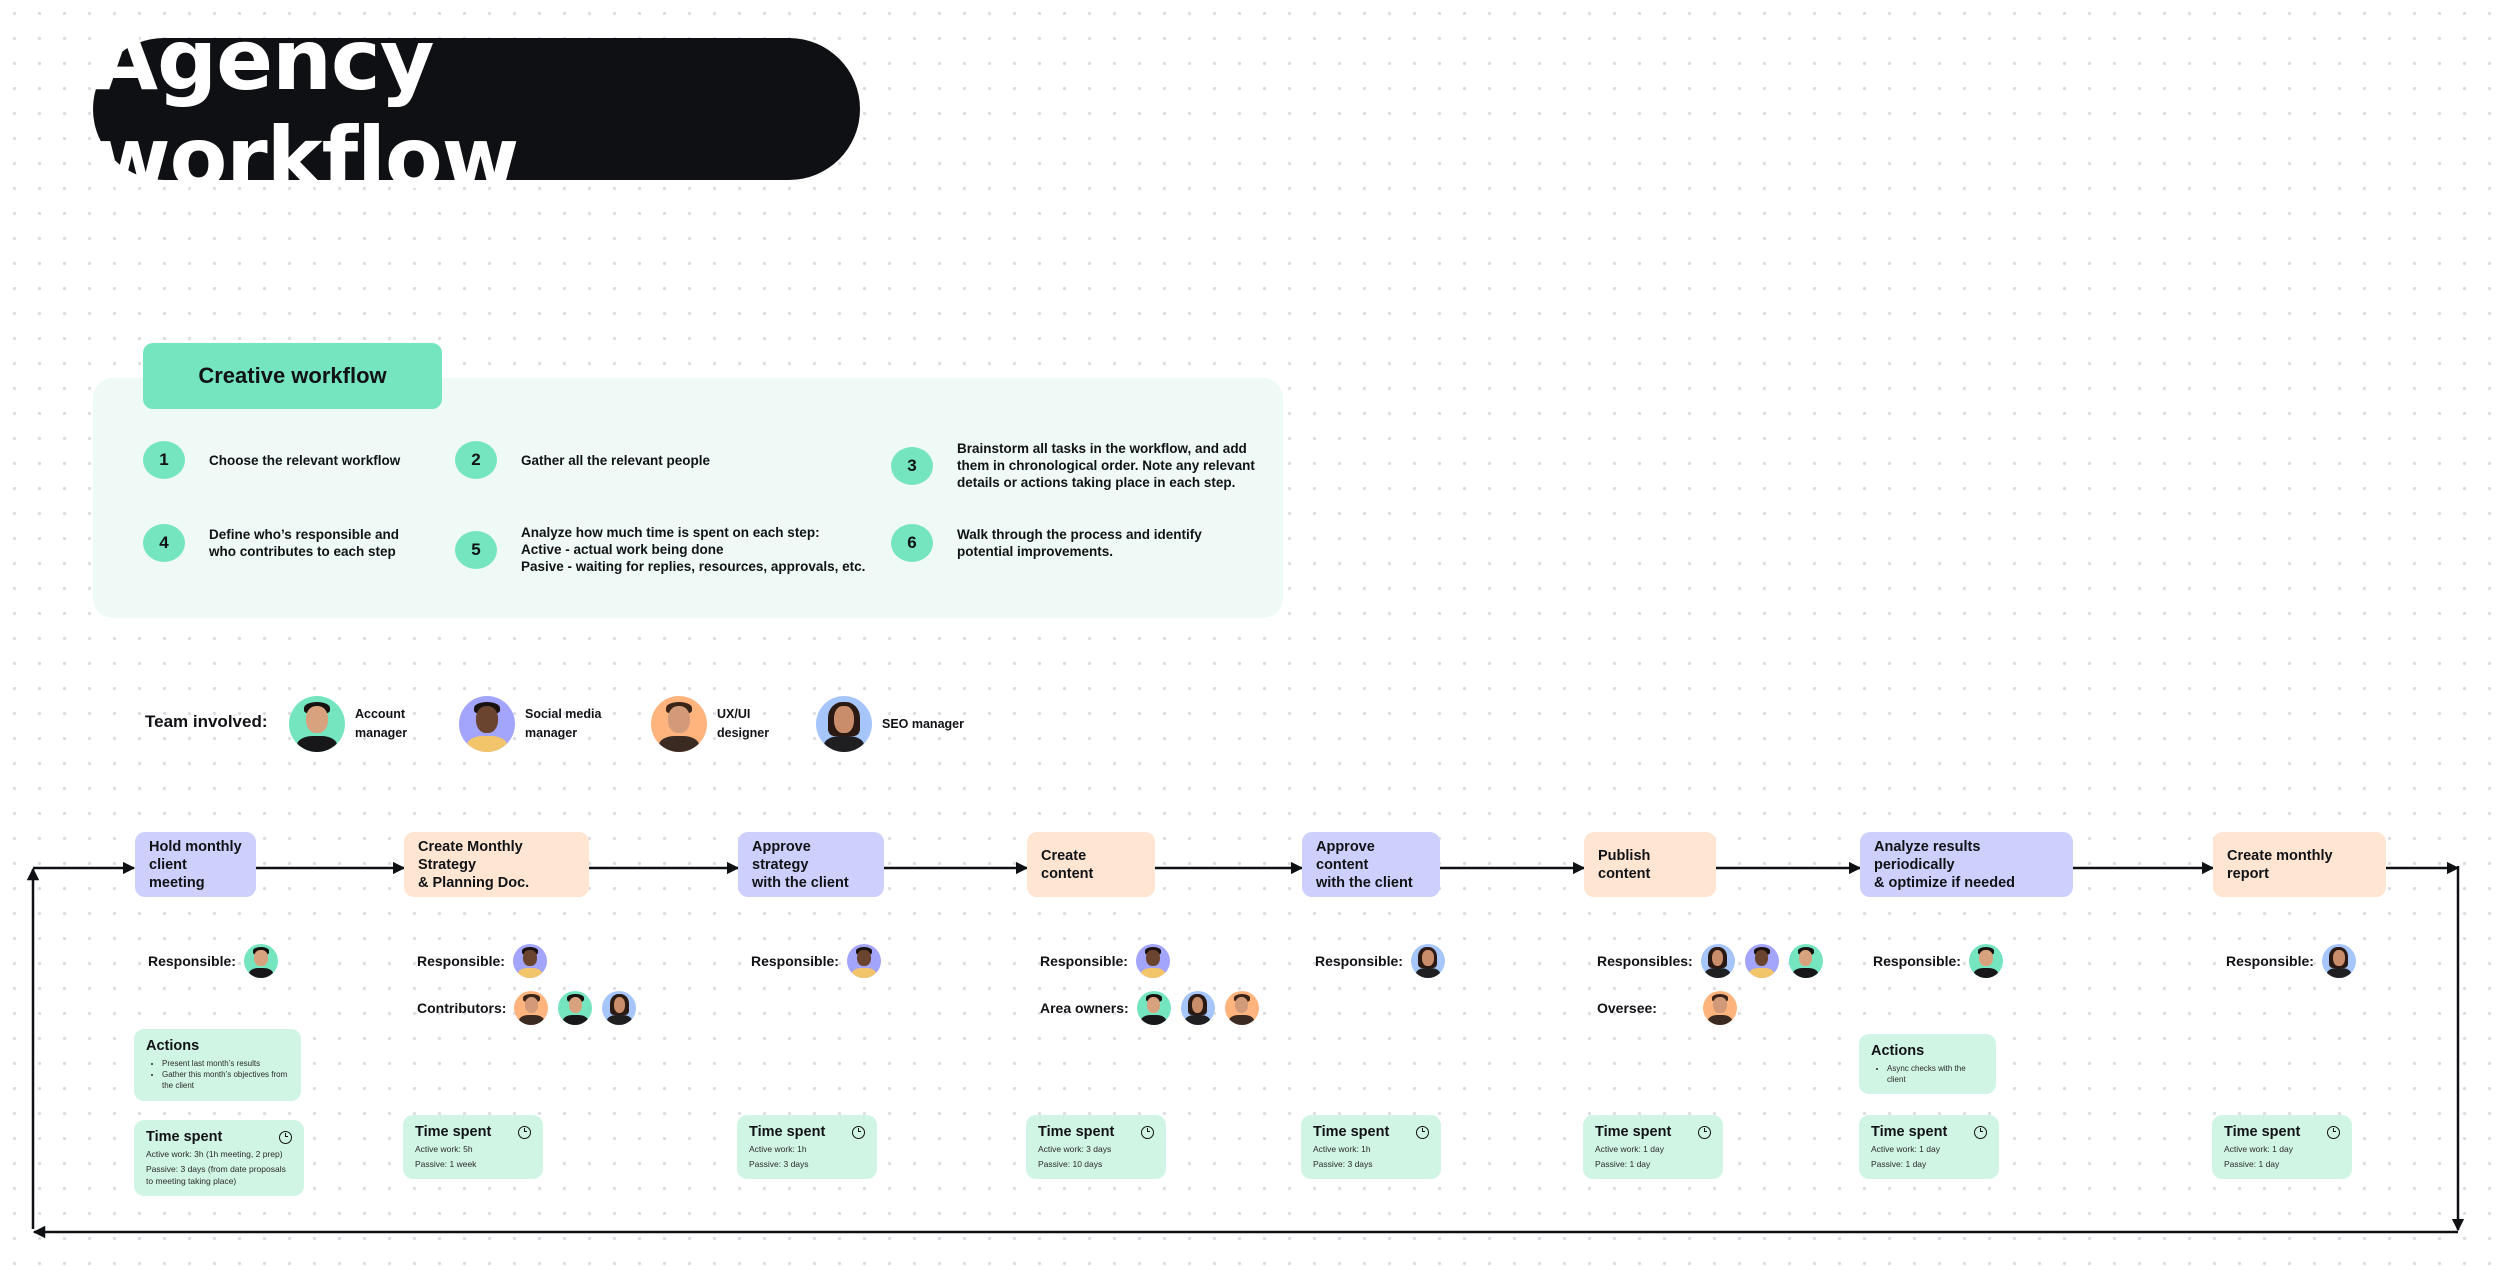  What do you see at coordinates (214, 1154) in the screenshot?
I see `time-active: Active work: 3h (1h meeting, 2 prep)` at bounding box center [214, 1154].